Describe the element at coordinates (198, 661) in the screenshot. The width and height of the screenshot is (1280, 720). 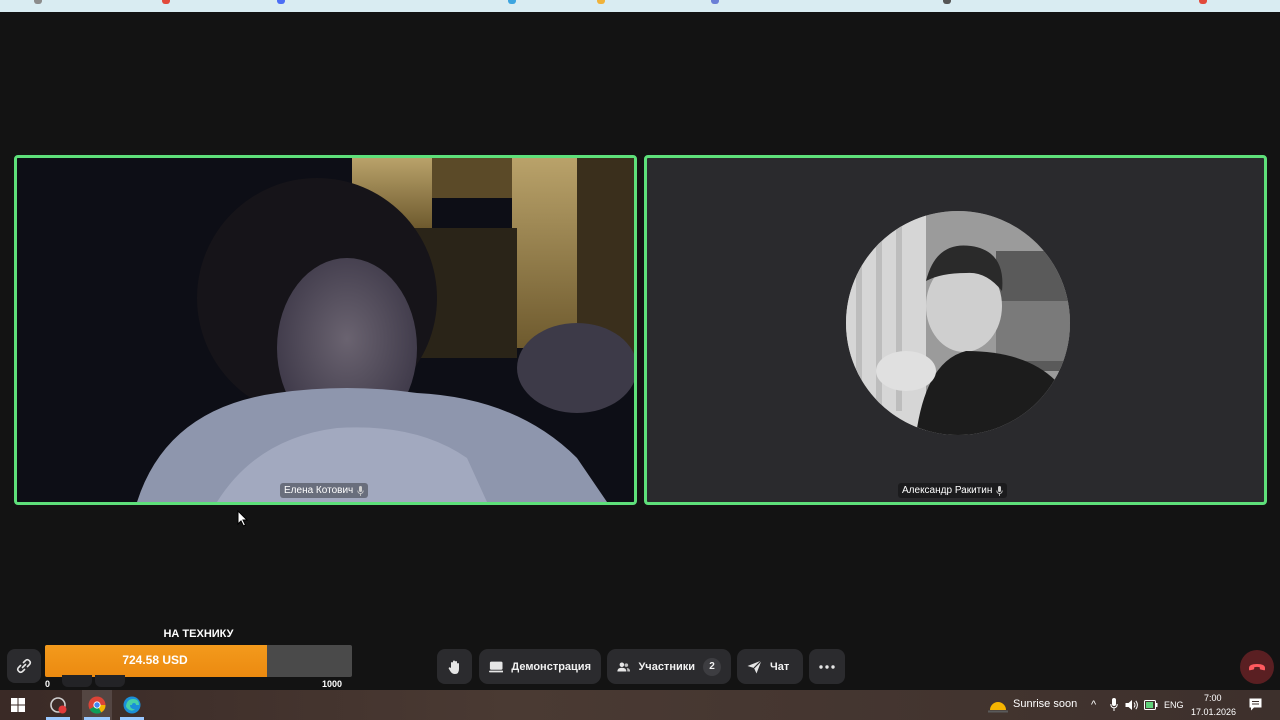
I see `donation-progress-bar: 724.58 USD` at that location.